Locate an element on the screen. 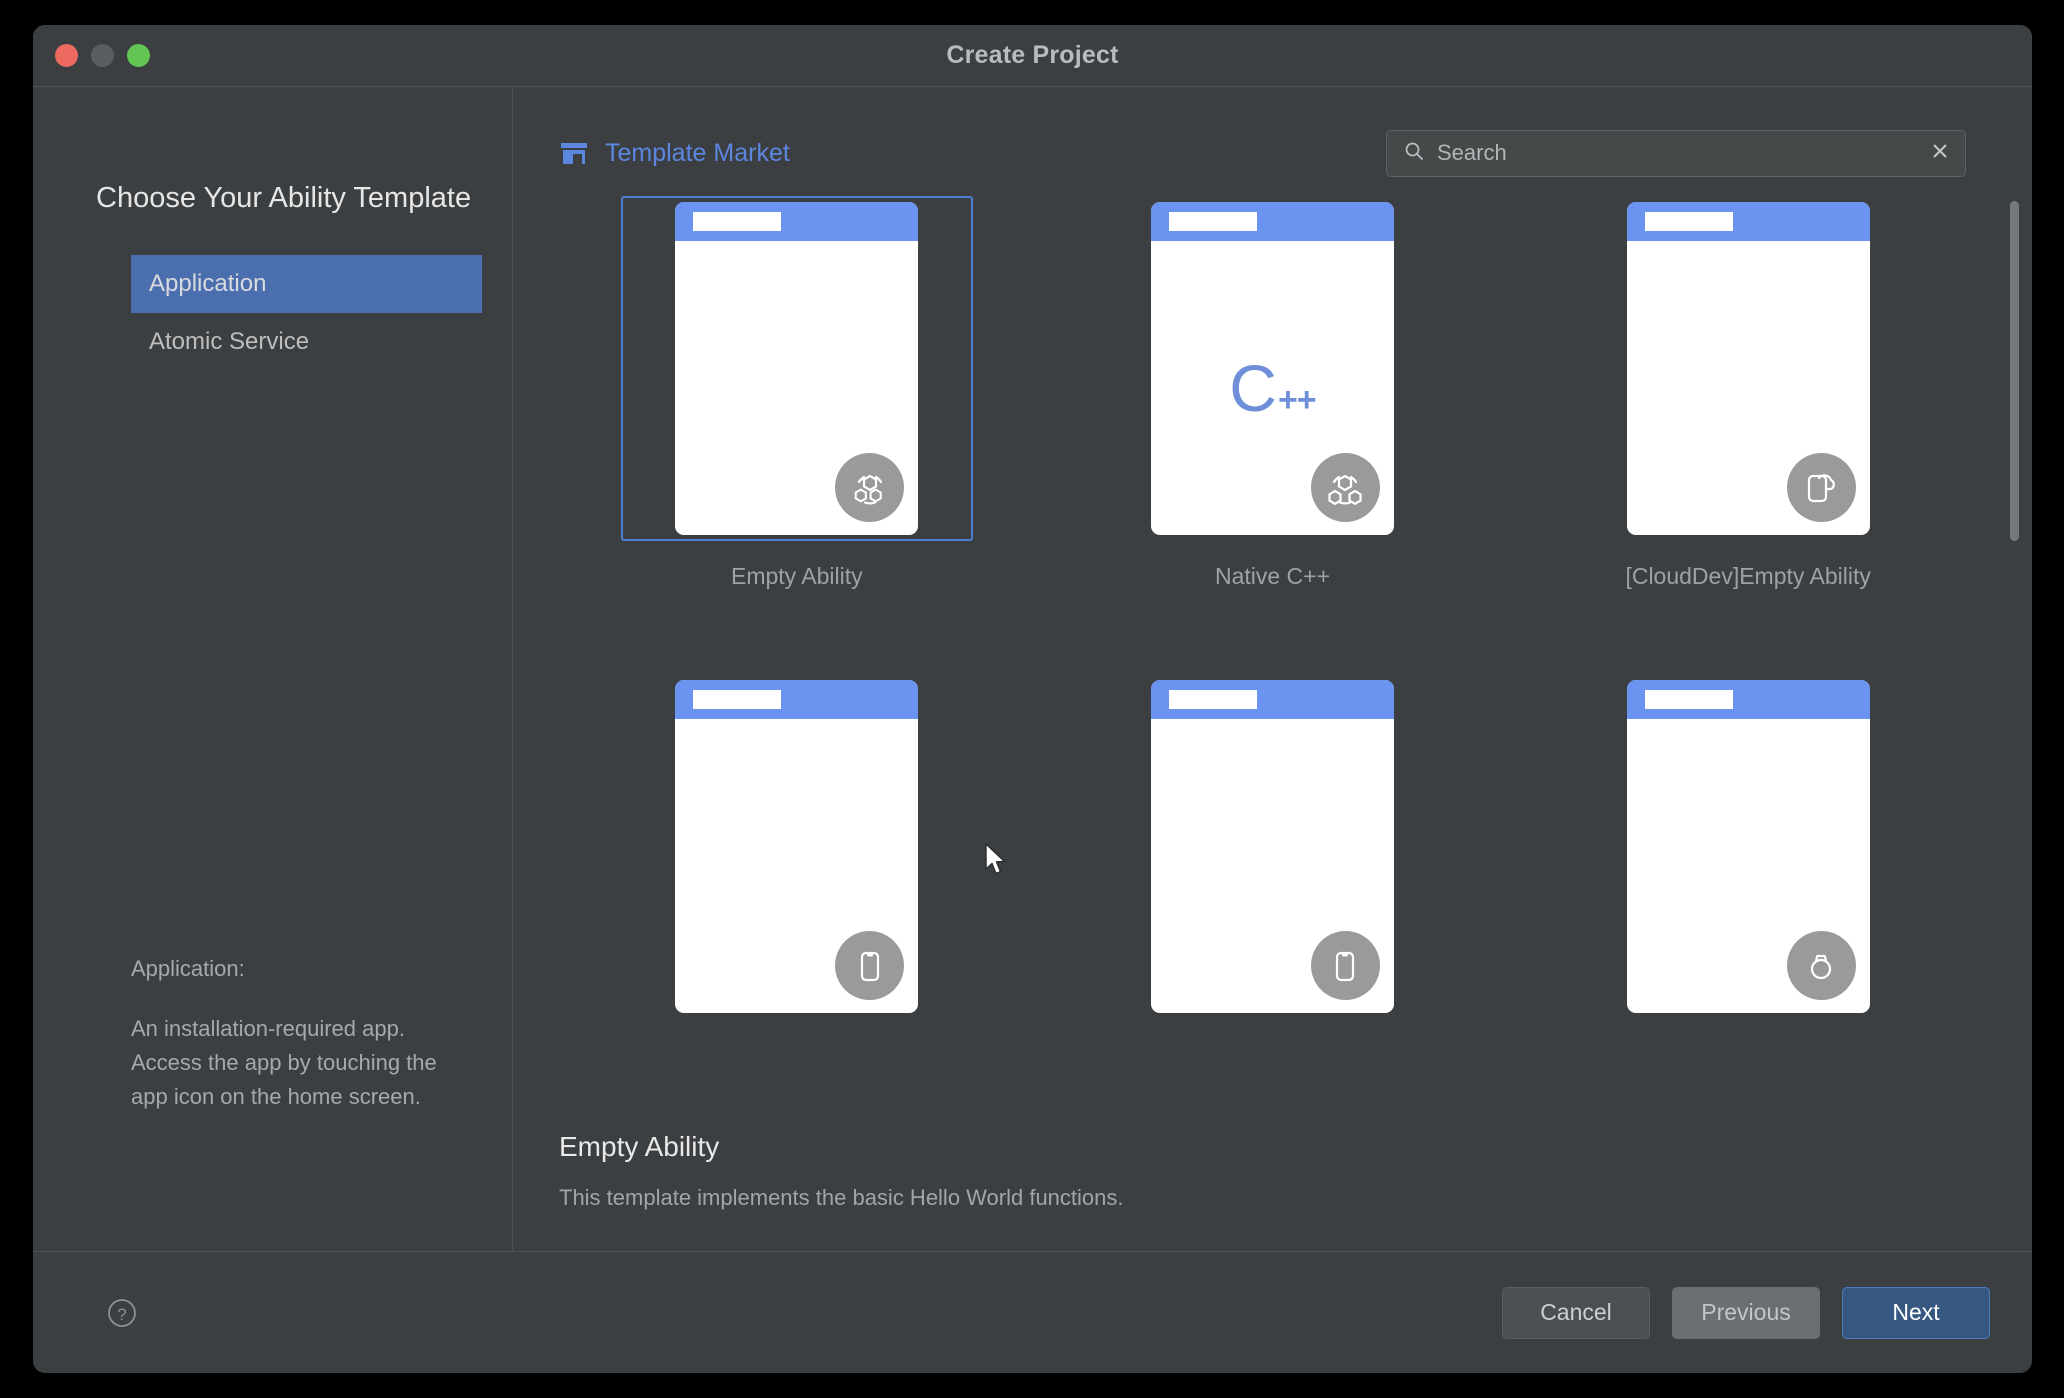  sidebar-item-atomic-service: Atomic Service is located at coordinates (306, 342).